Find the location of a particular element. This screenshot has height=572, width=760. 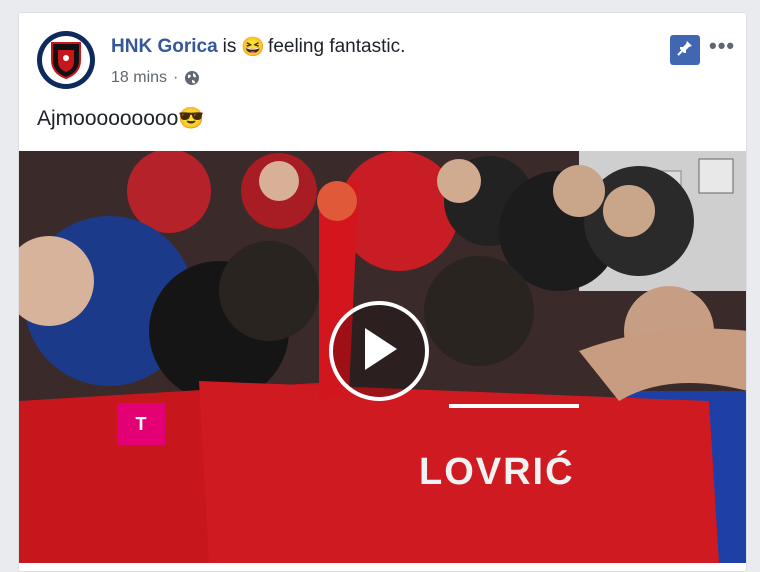

club-crest-icon is located at coordinates (66, 60).